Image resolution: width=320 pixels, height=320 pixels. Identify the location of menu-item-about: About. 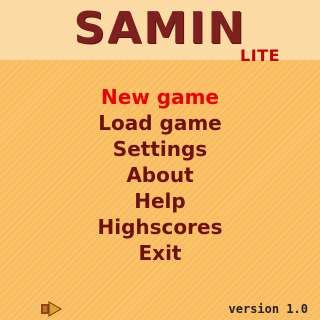
(160, 175).